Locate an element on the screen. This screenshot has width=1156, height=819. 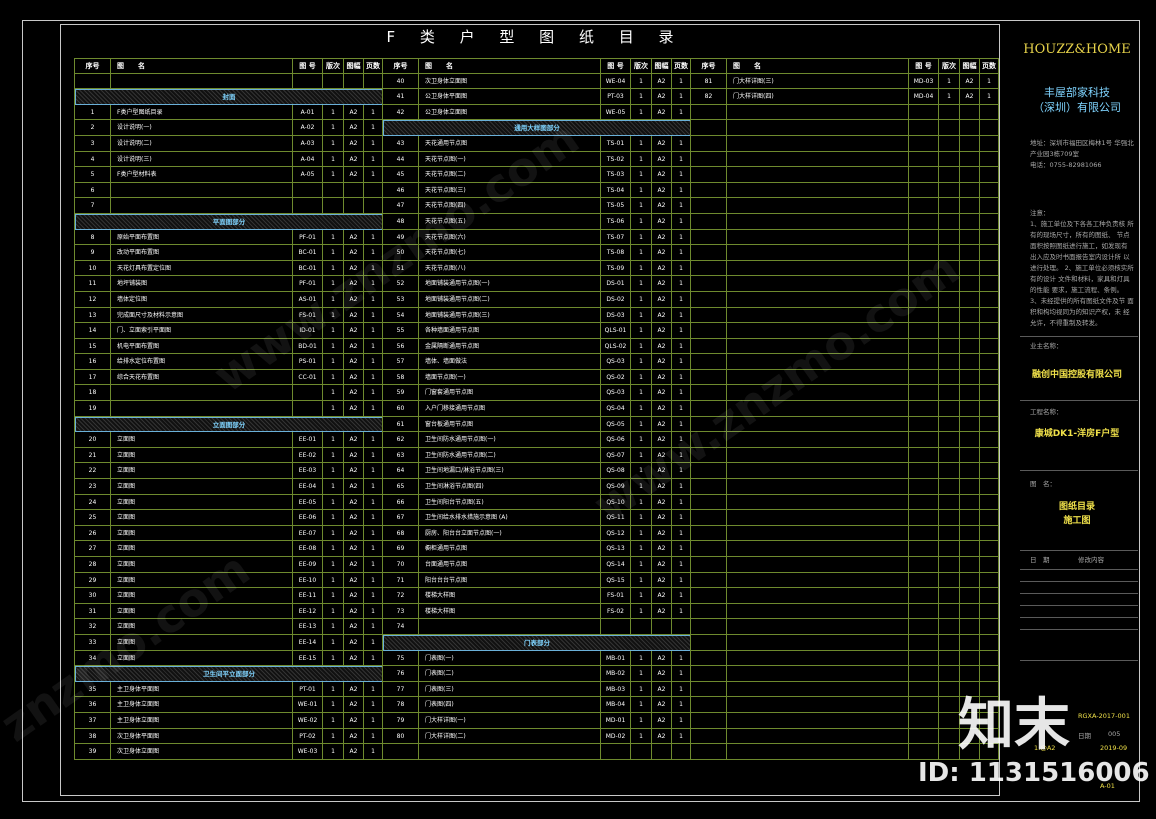
table-row: 36 主卫身体立面图 WE-01 1 A2 1 is located at coordinates (229, 705).